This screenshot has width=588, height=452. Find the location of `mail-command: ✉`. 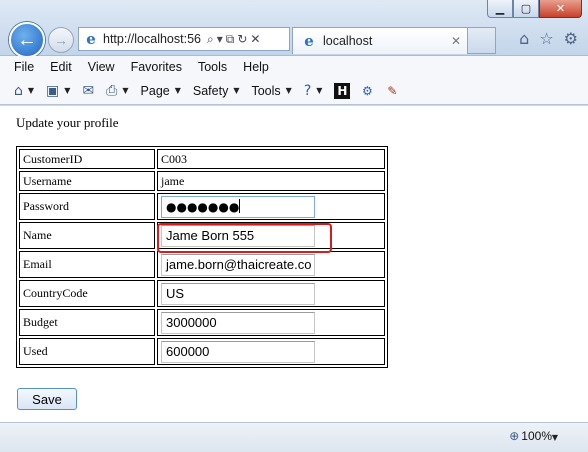

mail-command: ✉ is located at coordinates (88, 91).